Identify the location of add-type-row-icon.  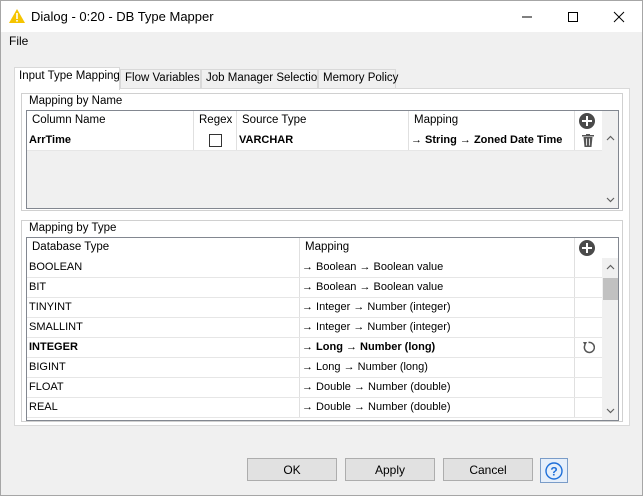
(587, 248).